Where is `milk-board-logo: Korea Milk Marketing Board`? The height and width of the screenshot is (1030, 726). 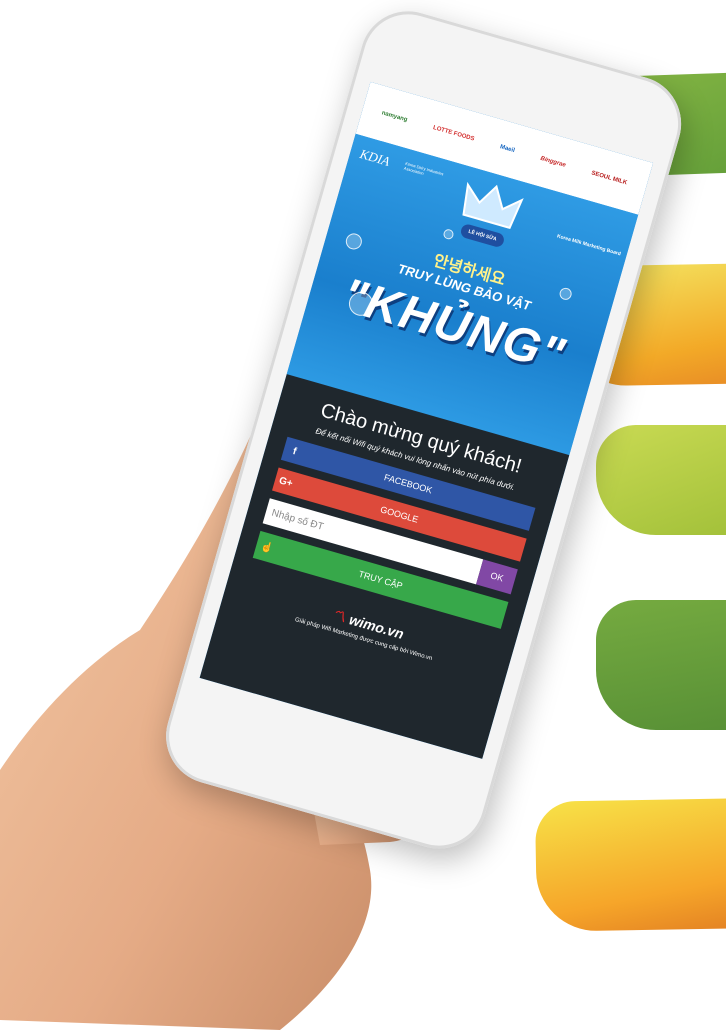
milk-board-logo: Korea Milk Marketing Board is located at coordinates (589, 245).